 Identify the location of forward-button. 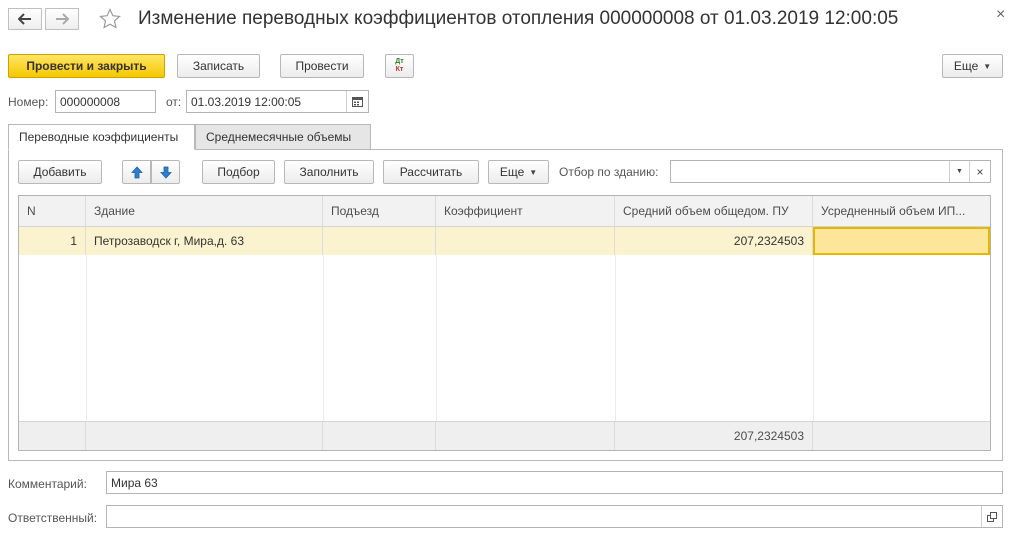
(62, 19).